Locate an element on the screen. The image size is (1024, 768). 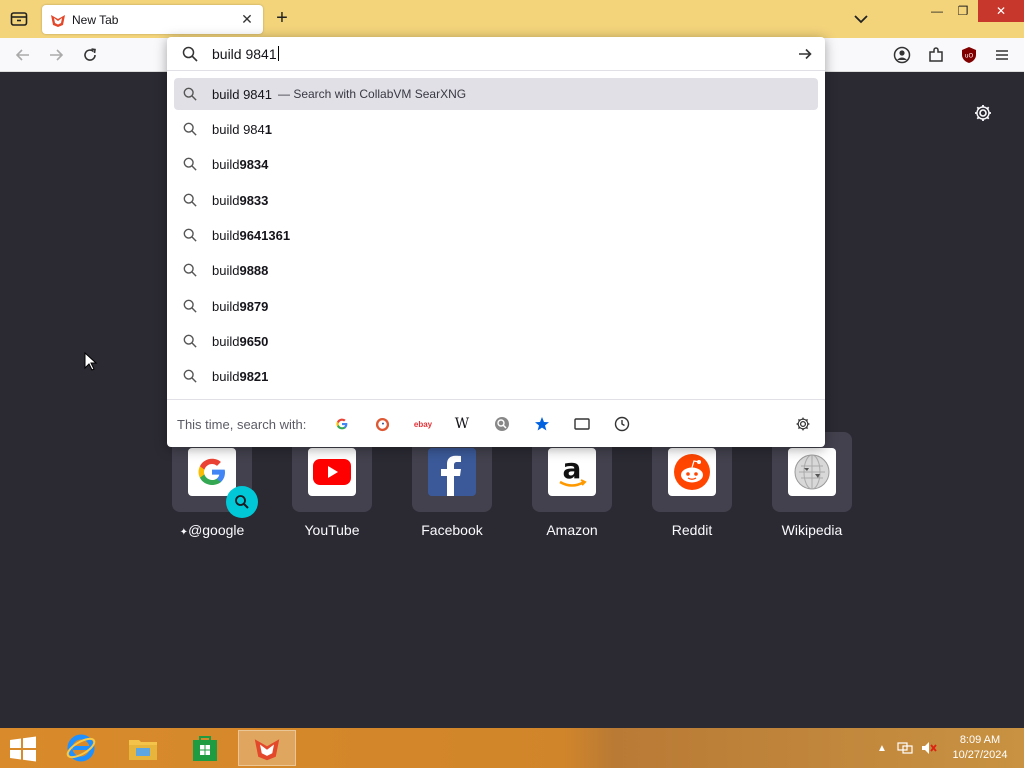
shortcut-youtube: YouTube is located at coordinates (332, 485).